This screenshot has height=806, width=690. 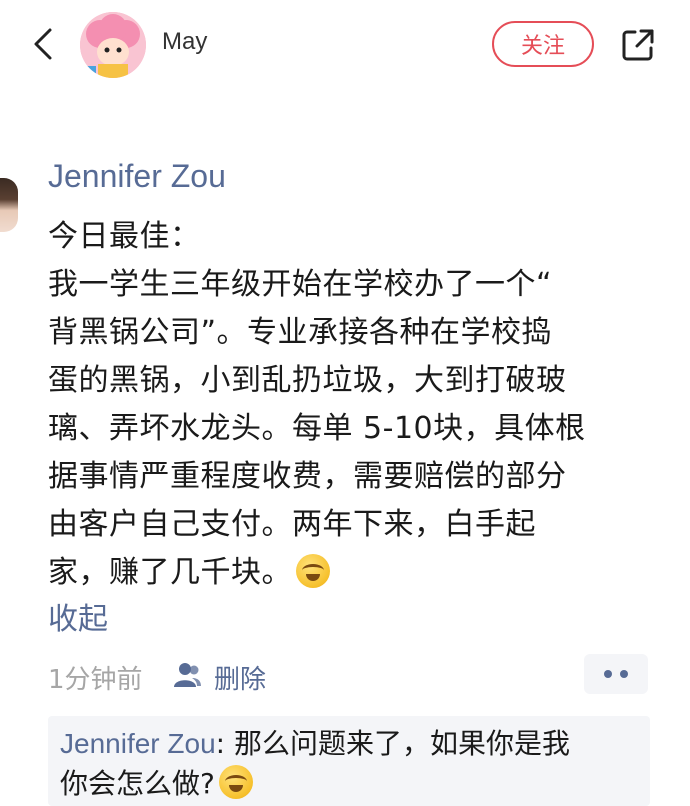 What do you see at coordinates (638, 45) in the screenshot?
I see `share-external-icon` at bounding box center [638, 45].